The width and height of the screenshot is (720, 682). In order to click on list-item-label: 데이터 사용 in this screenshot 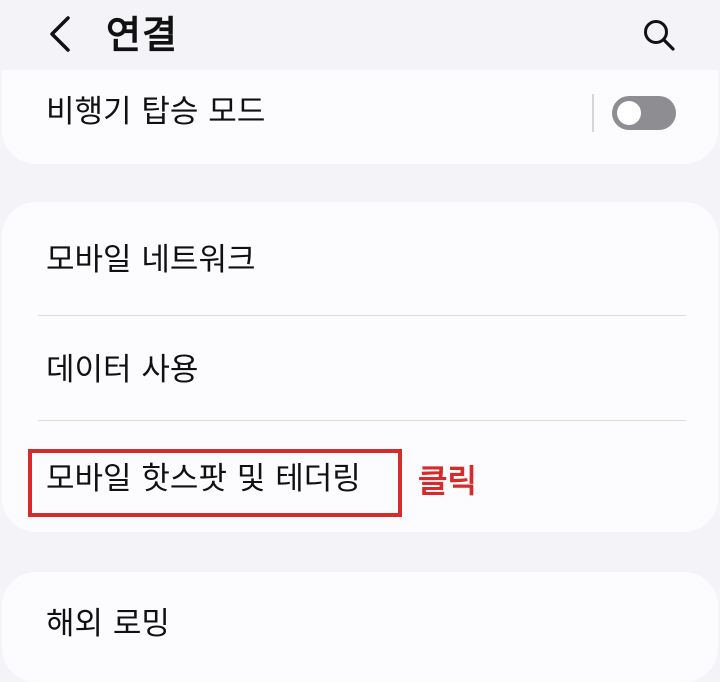, I will do `click(122, 370)`.